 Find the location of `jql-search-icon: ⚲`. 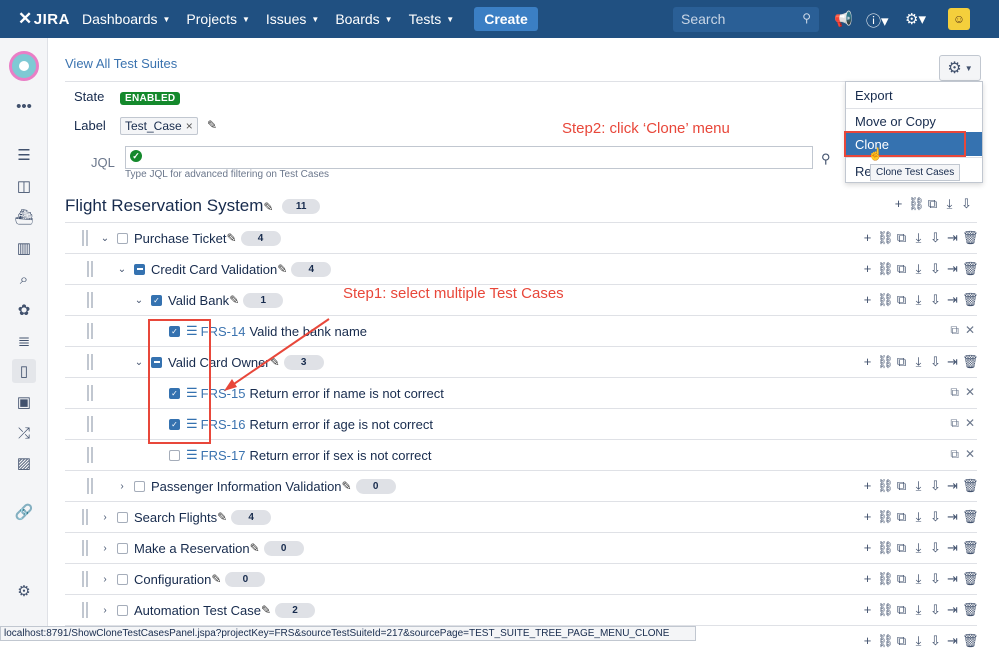

jql-search-icon: ⚲ is located at coordinates (826, 159).